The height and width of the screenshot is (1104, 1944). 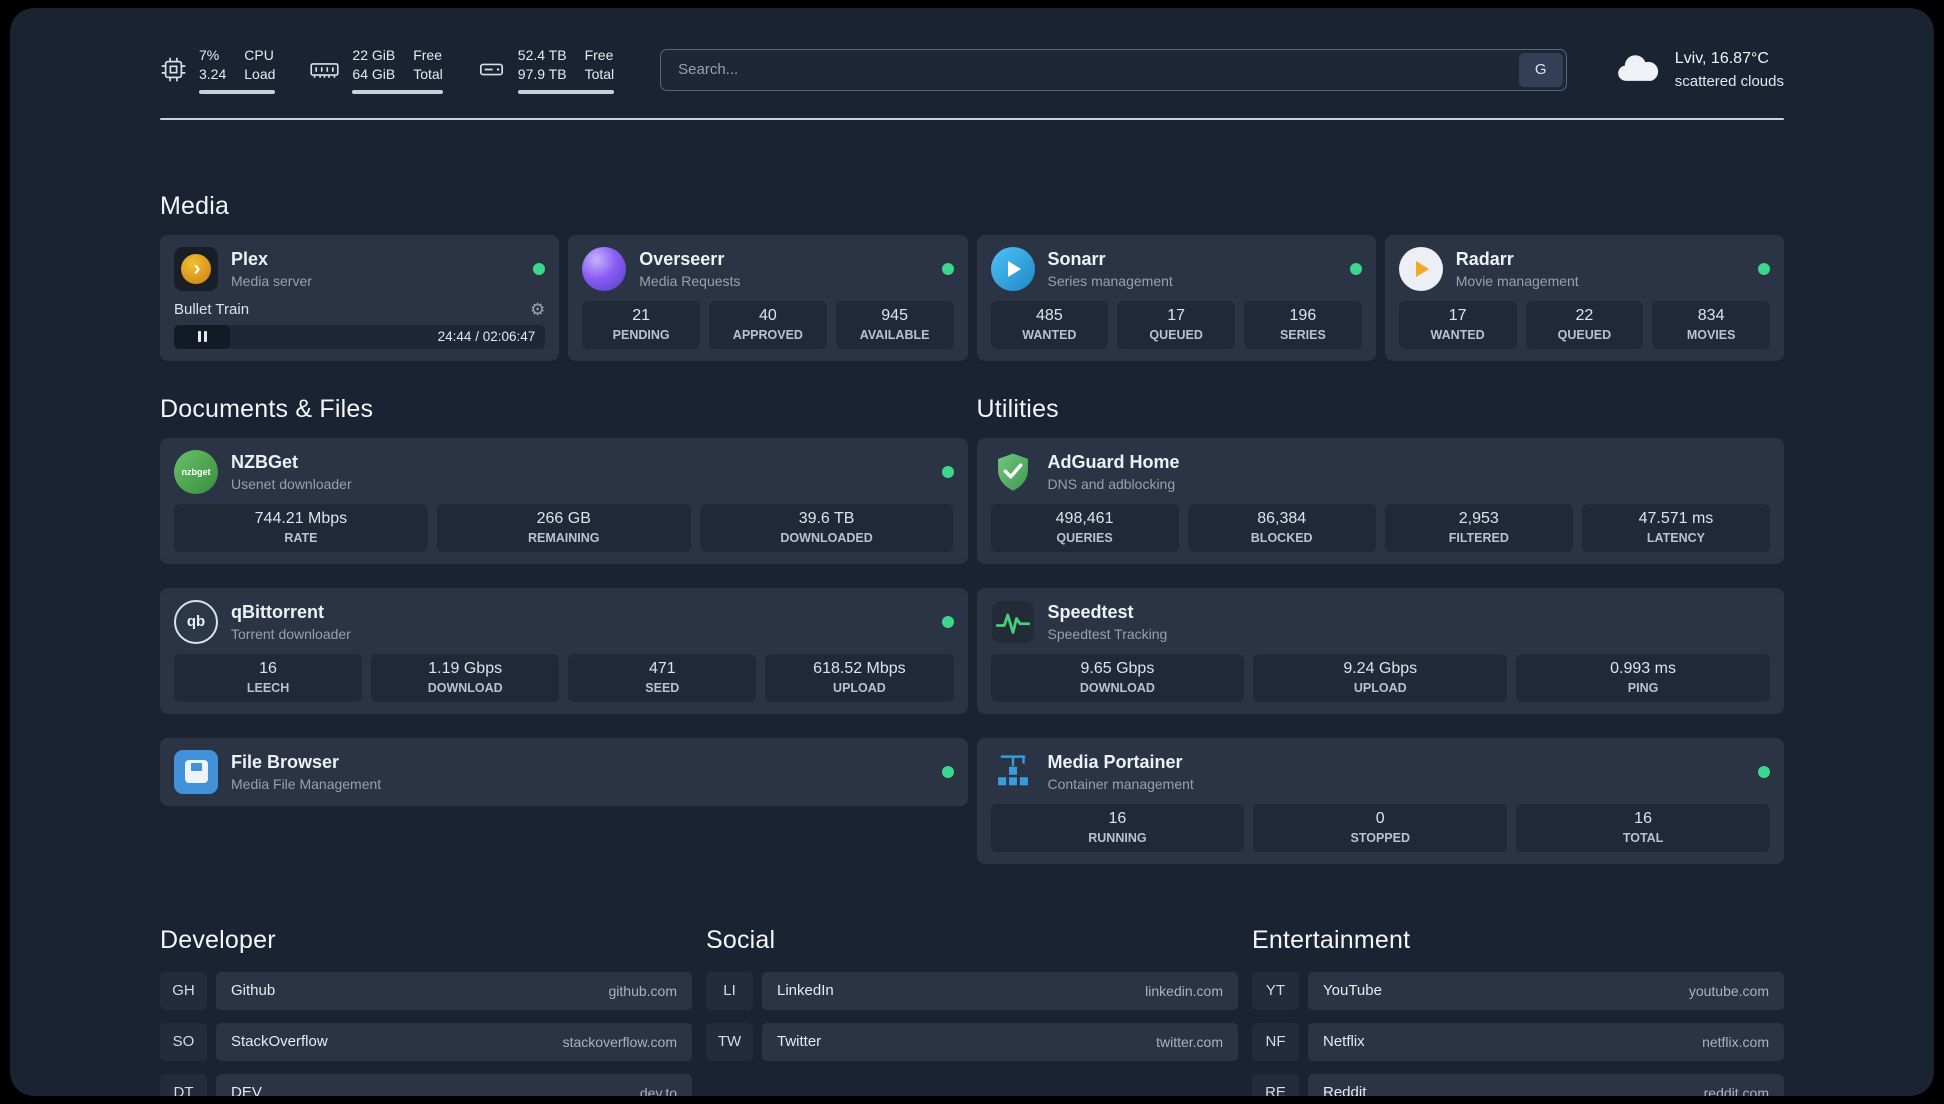 I want to click on memory-label-top: Free, so click(x=428, y=55).